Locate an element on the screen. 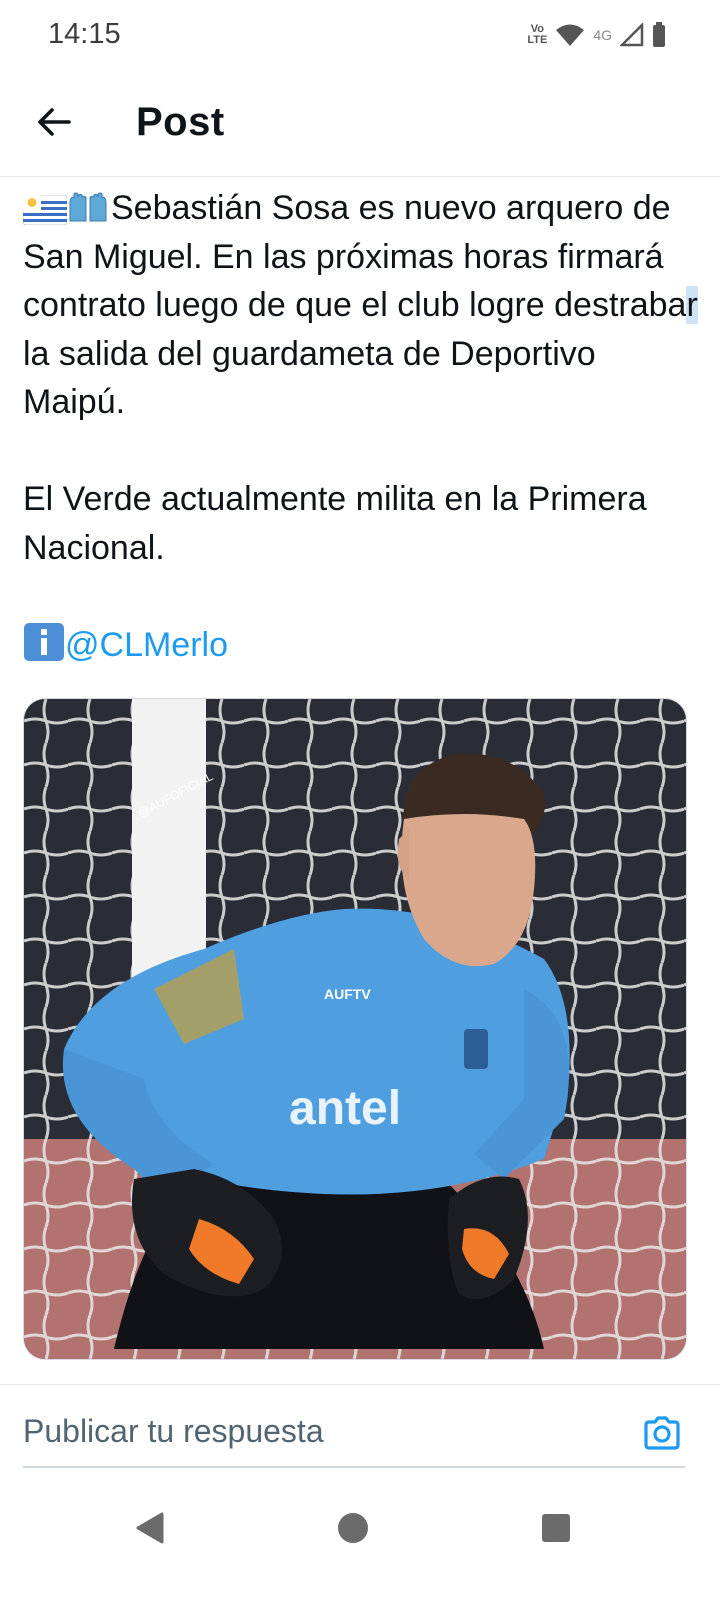 The width and height of the screenshot is (720, 1600). gloves-icon is located at coordinates (88, 207).